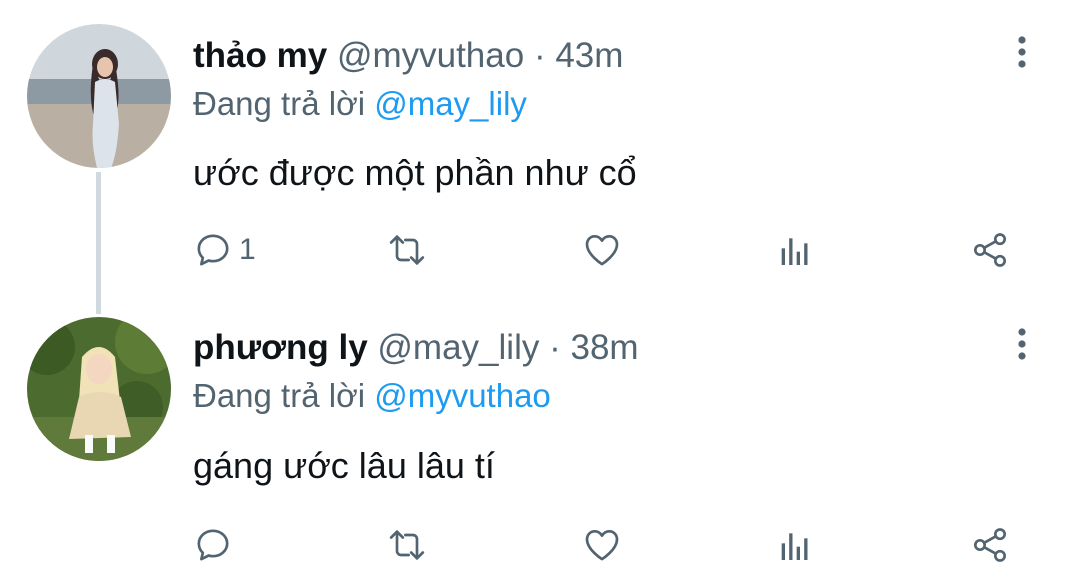  I want to click on tweet-header: thảo my @myvuthao · 43m, so click(408, 56).